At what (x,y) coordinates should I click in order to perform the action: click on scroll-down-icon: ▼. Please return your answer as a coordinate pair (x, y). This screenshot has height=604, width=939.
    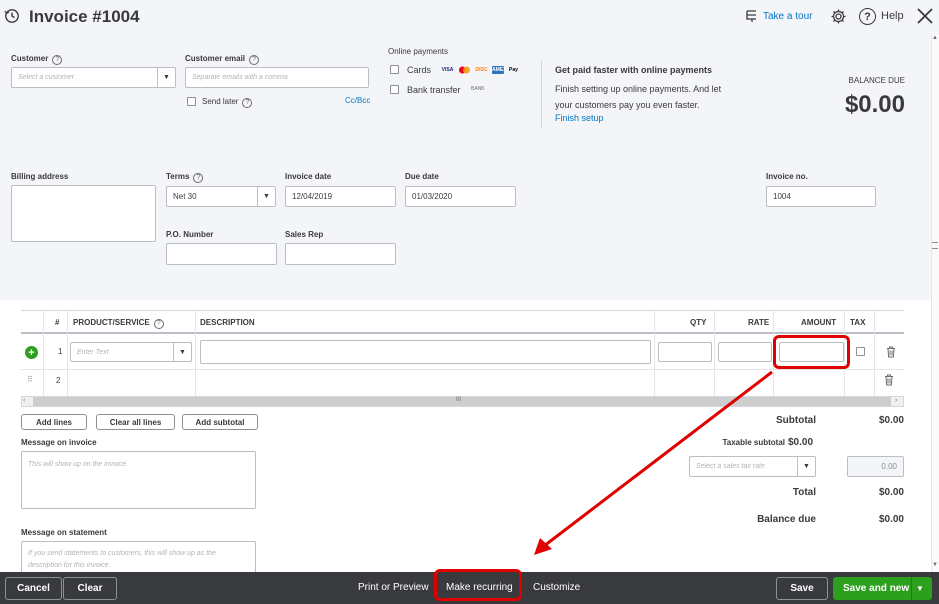
    Looking at the image, I should click on (935, 566).